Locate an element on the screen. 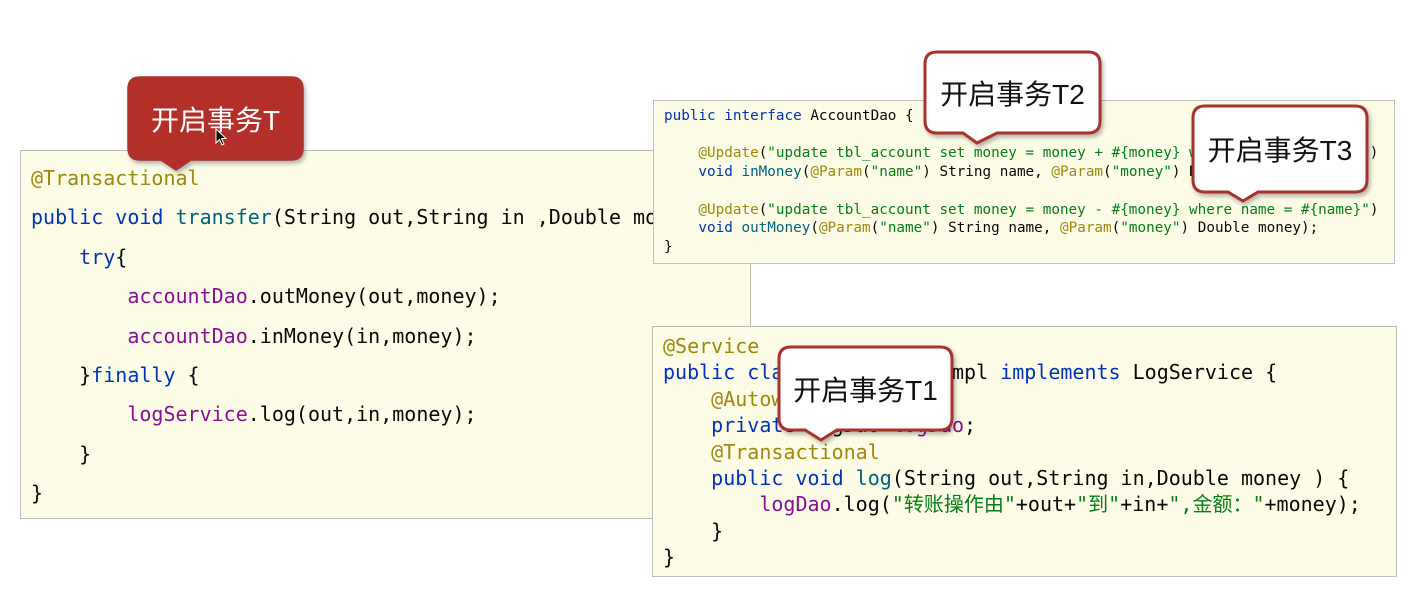 This screenshot has height=608, width=1415. transfer-code-panel-line-2: try{ is located at coordinates (390, 257).